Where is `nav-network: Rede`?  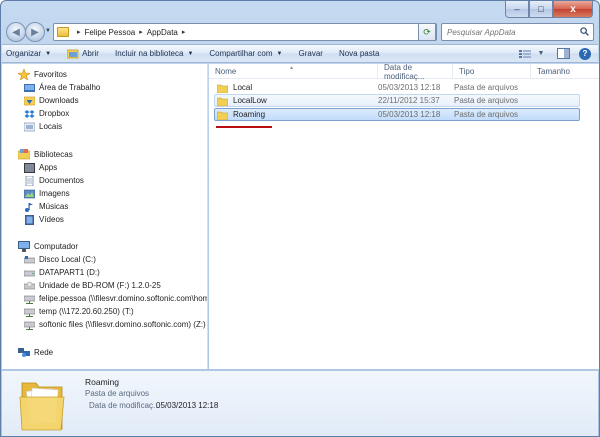 nav-network: Rede is located at coordinates (35, 352).